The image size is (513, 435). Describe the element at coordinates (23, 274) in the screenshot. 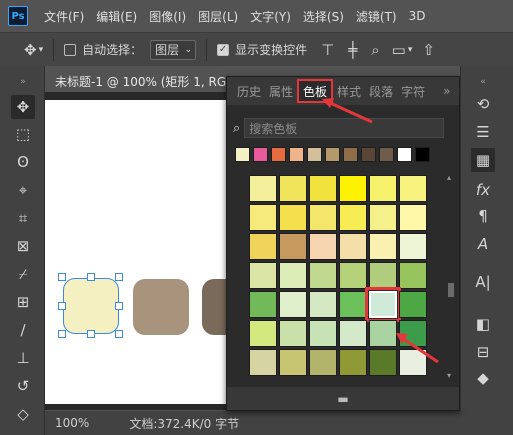

I see `eyedropper-tool-icon: ⌿` at that location.